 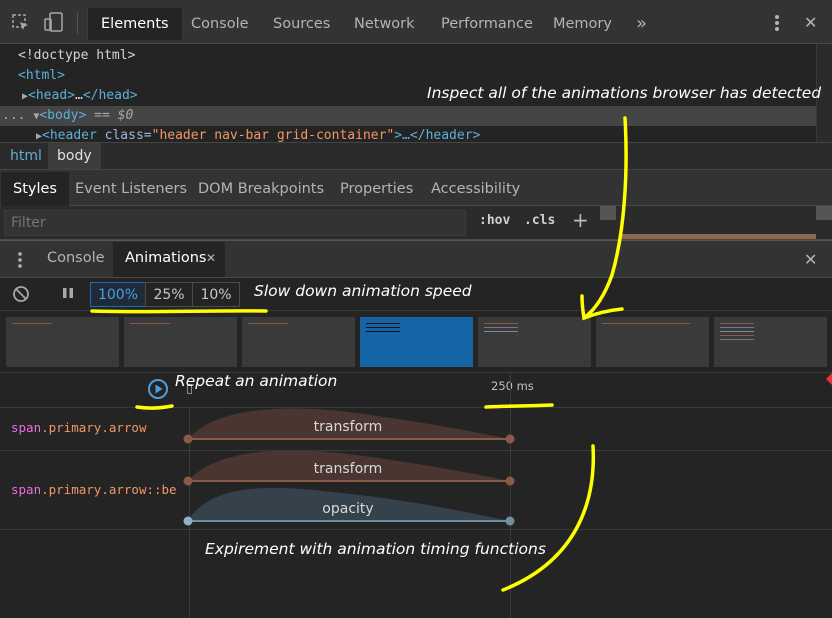 What do you see at coordinates (73, 135) in the screenshot?
I see `header-open-tag: <header` at bounding box center [73, 135].